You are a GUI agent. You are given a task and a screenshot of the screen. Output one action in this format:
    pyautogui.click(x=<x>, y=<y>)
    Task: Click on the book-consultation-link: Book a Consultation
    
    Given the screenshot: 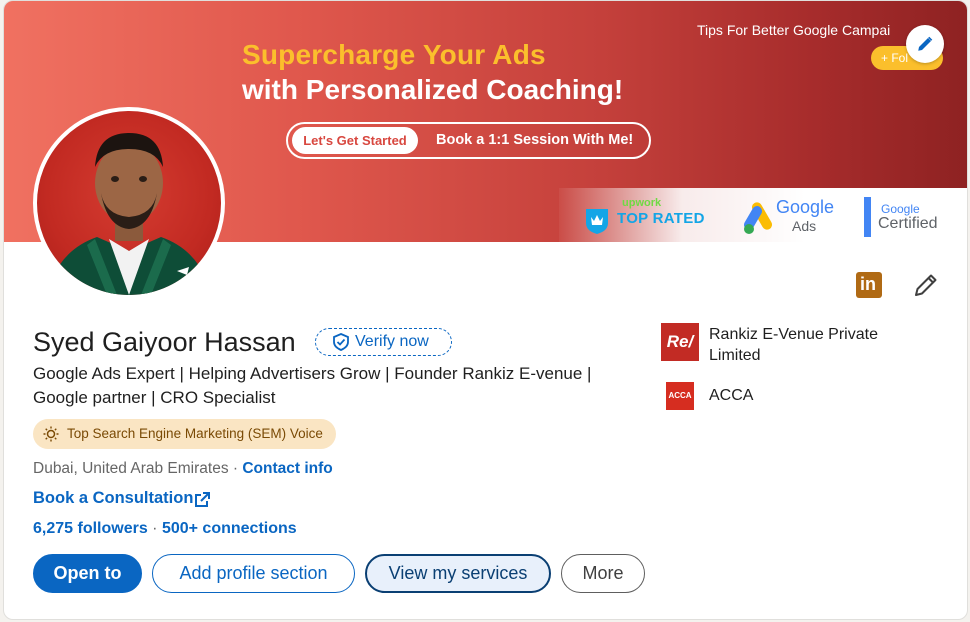 What is the action you would take?
    pyautogui.click(x=121, y=498)
    